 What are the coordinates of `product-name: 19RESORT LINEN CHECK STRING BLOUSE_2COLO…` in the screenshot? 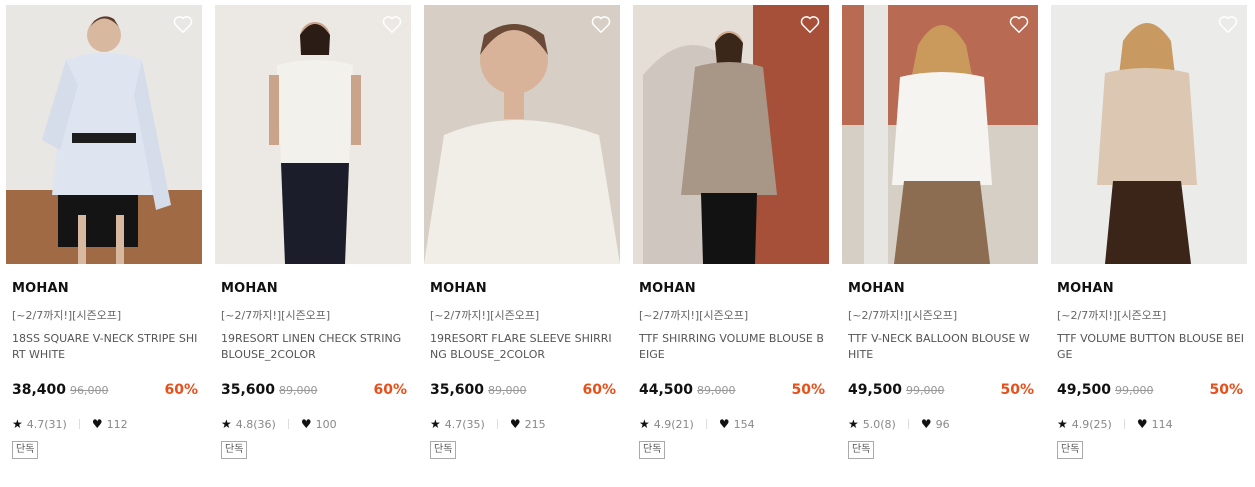 It's located at (315, 347).